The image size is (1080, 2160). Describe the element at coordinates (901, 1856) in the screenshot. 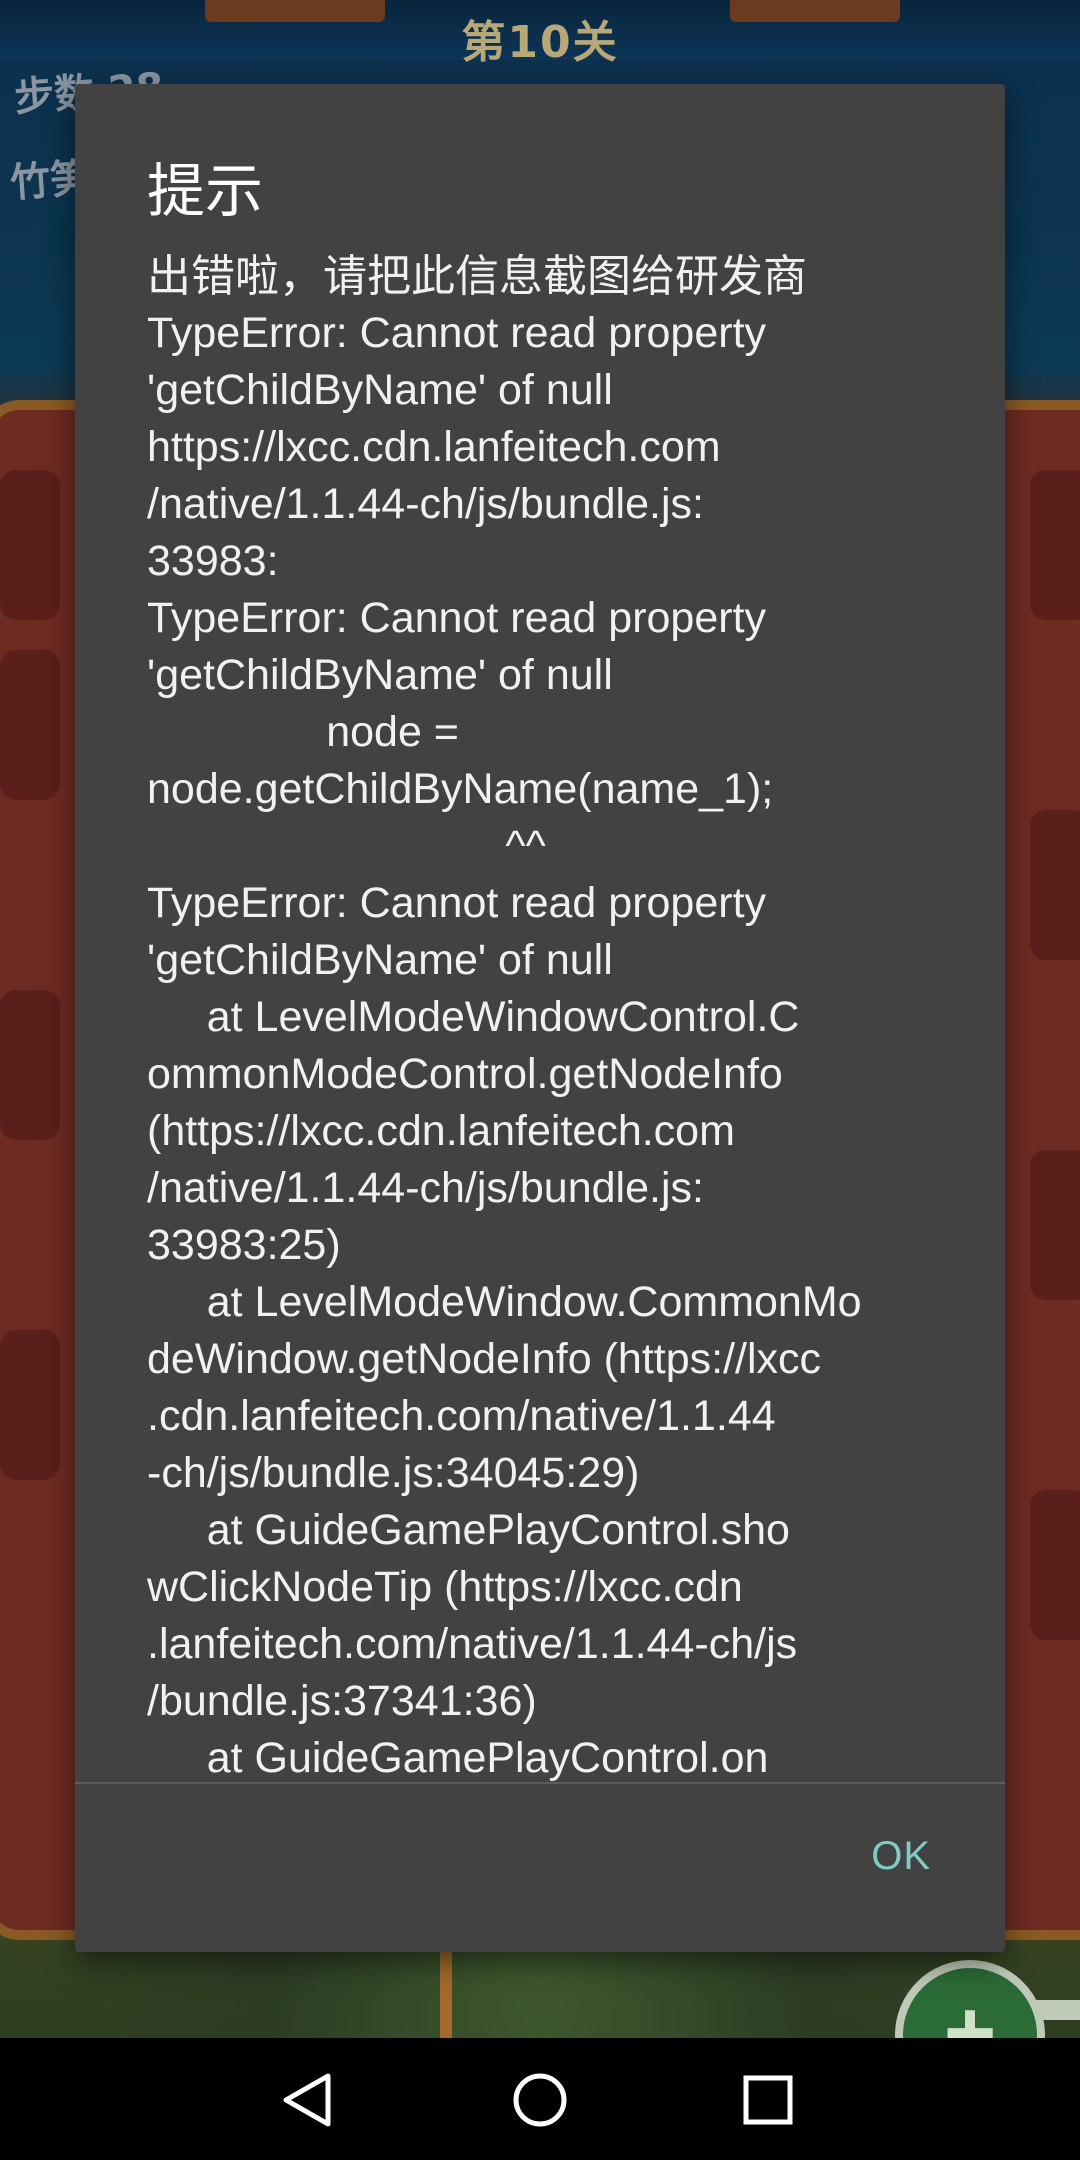

I see `ok-button: OK` at that location.